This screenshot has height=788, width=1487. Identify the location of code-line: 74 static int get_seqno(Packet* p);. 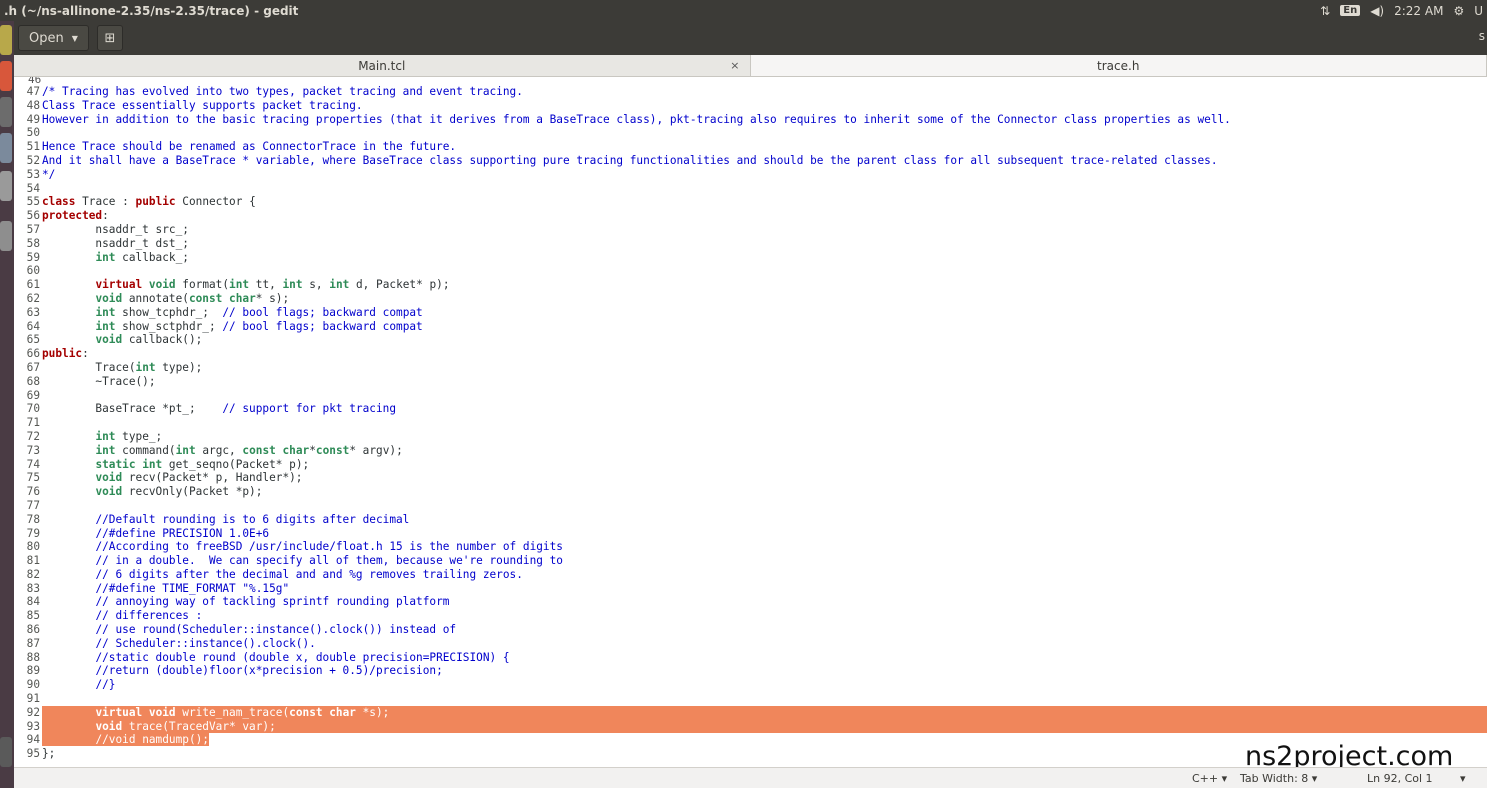
(750, 465).